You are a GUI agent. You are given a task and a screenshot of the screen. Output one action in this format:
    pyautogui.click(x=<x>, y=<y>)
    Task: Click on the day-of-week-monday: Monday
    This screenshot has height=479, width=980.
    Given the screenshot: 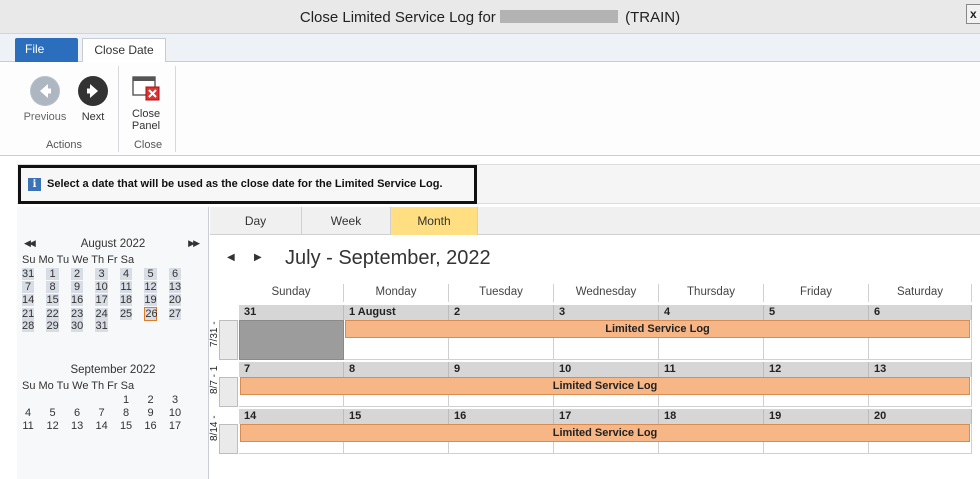 What is the action you would take?
    pyautogui.click(x=396, y=293)
    